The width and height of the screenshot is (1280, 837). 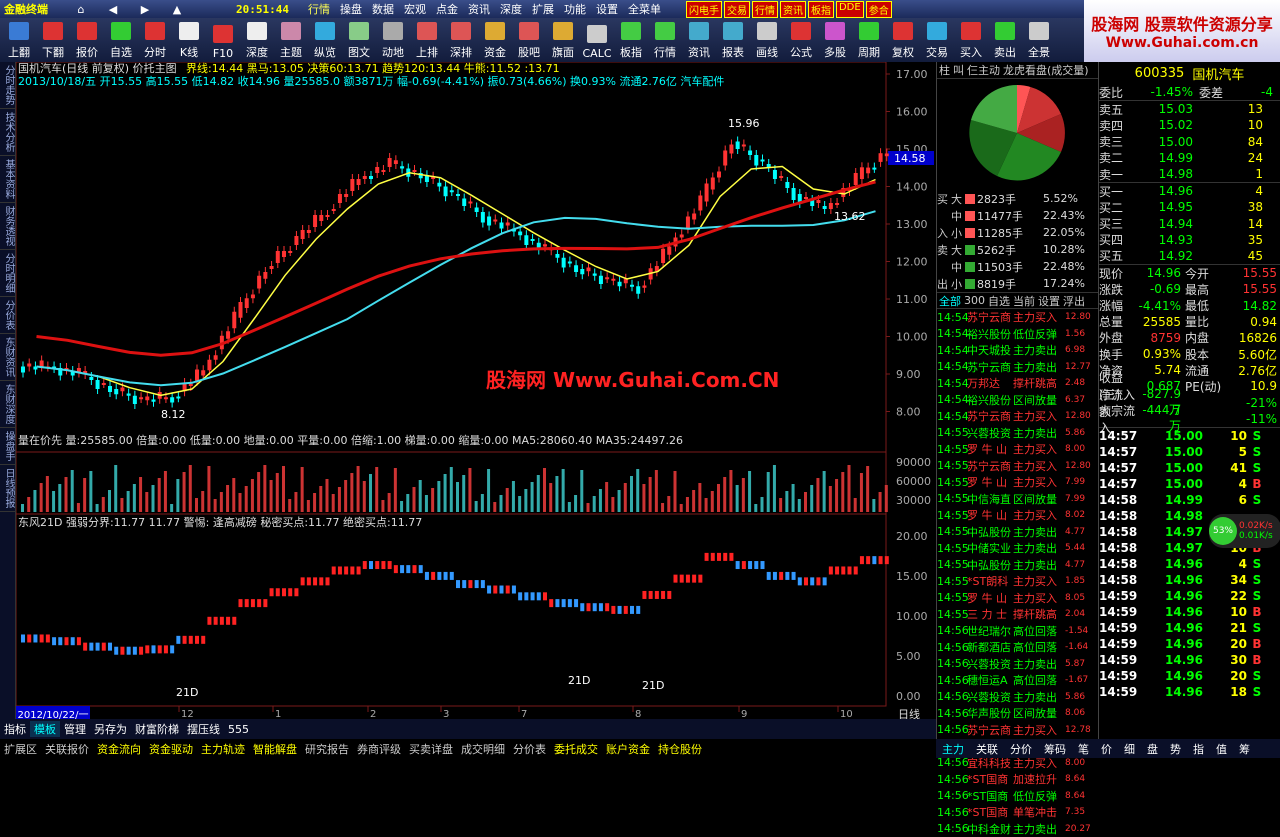 I want to click on toolbar-button: 上翻, so click(x=19, y=40).